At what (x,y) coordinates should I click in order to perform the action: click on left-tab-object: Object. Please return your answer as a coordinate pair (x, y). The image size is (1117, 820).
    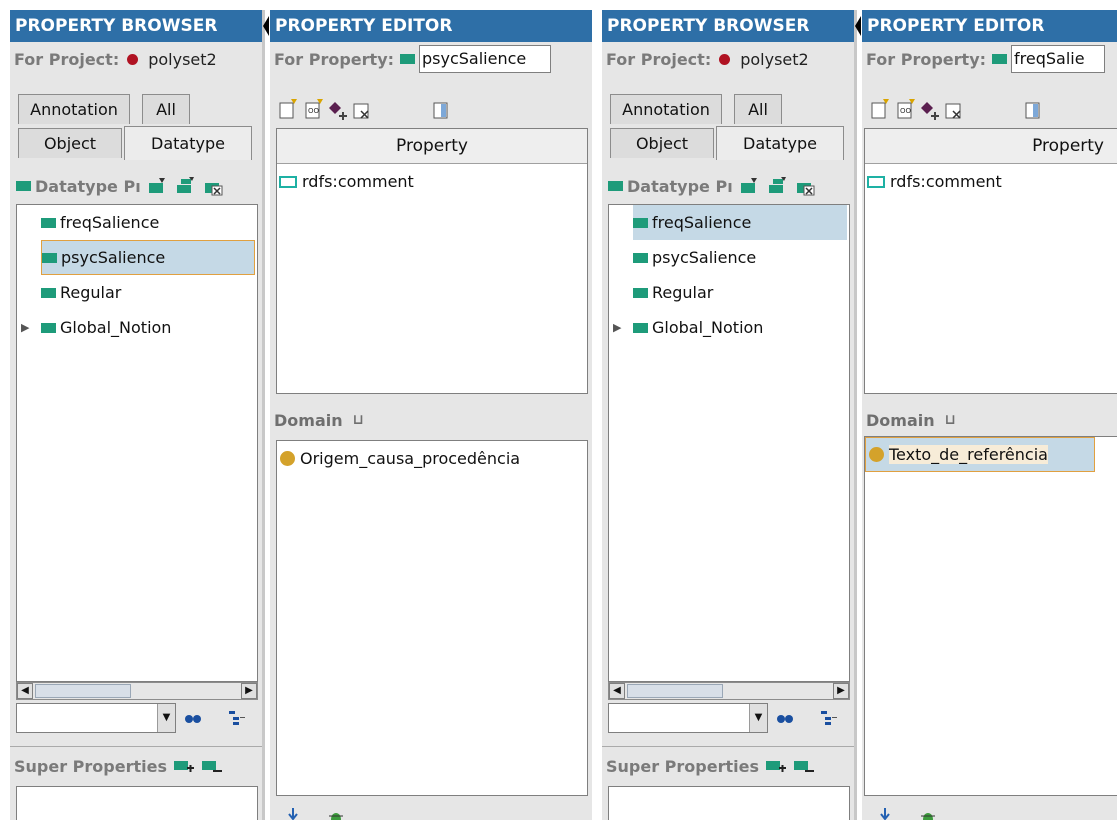
    Looking at the image, I should click on (70, 143).